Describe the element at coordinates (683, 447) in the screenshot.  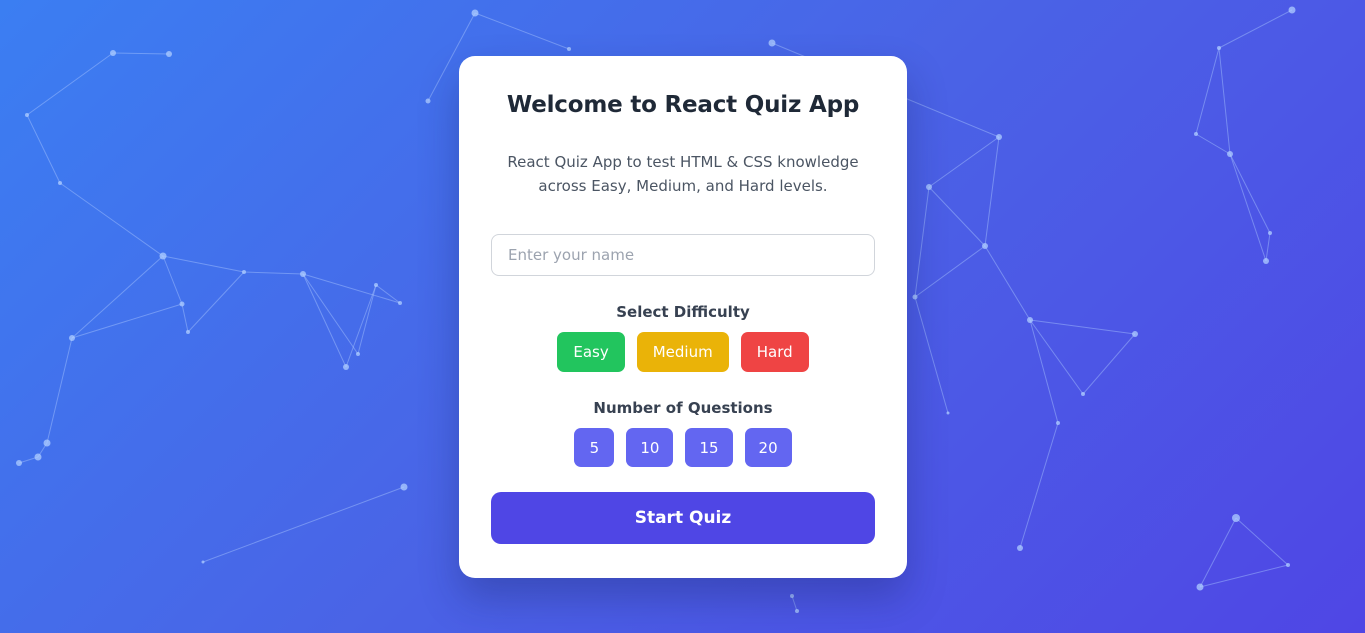
I see `question-count-options: 5 10 15 20` at that location.